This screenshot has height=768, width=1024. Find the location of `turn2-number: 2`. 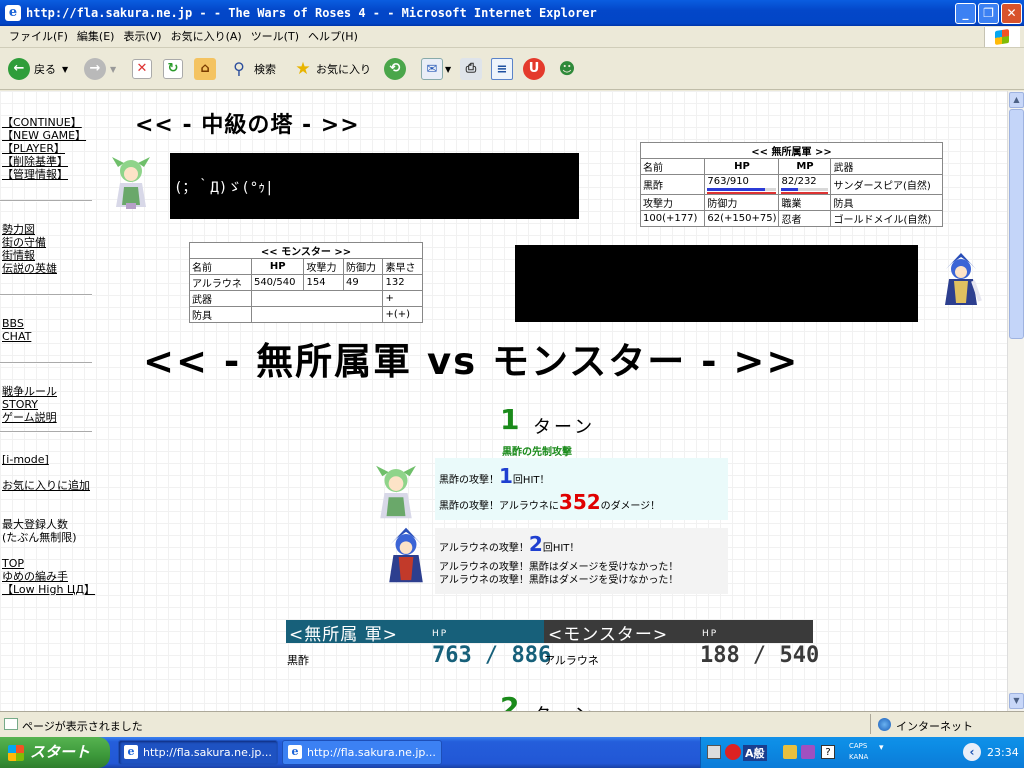

turn2-number: 2 is located at coordinates (510, 701).